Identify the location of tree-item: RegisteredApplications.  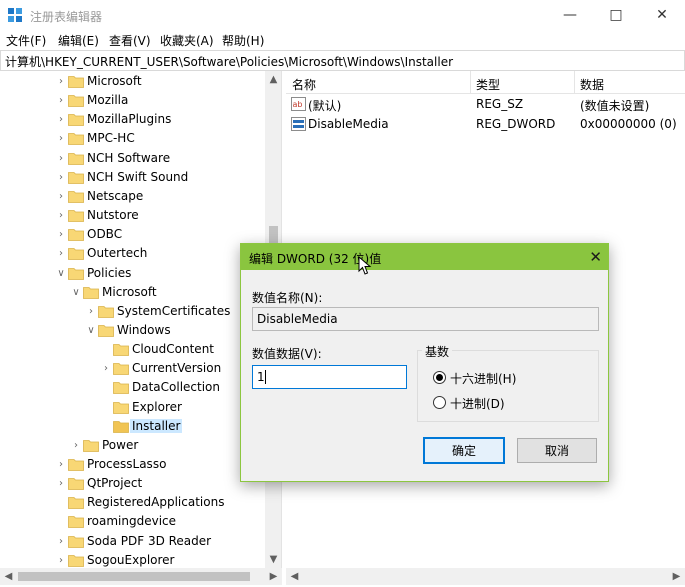
(132, 502).